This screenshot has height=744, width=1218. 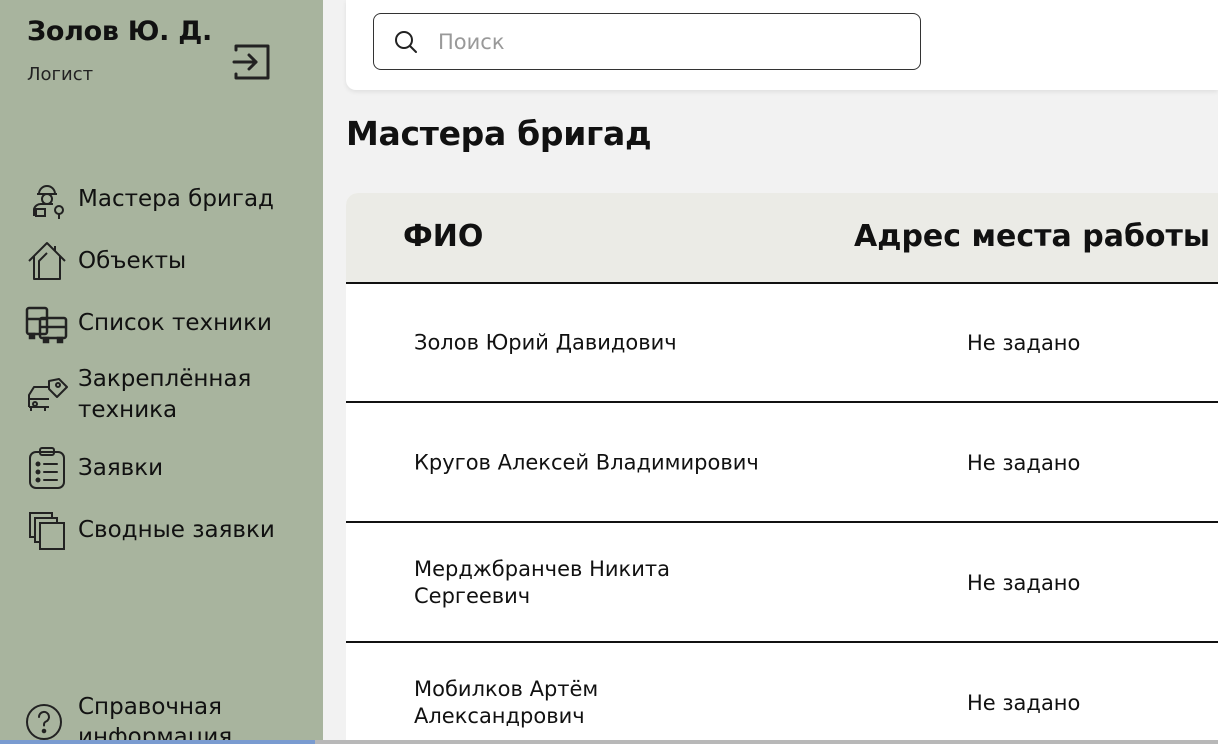 I want to click on table-row: Мобилков Артём Александрович Не задано, so click(x=782, y=694).